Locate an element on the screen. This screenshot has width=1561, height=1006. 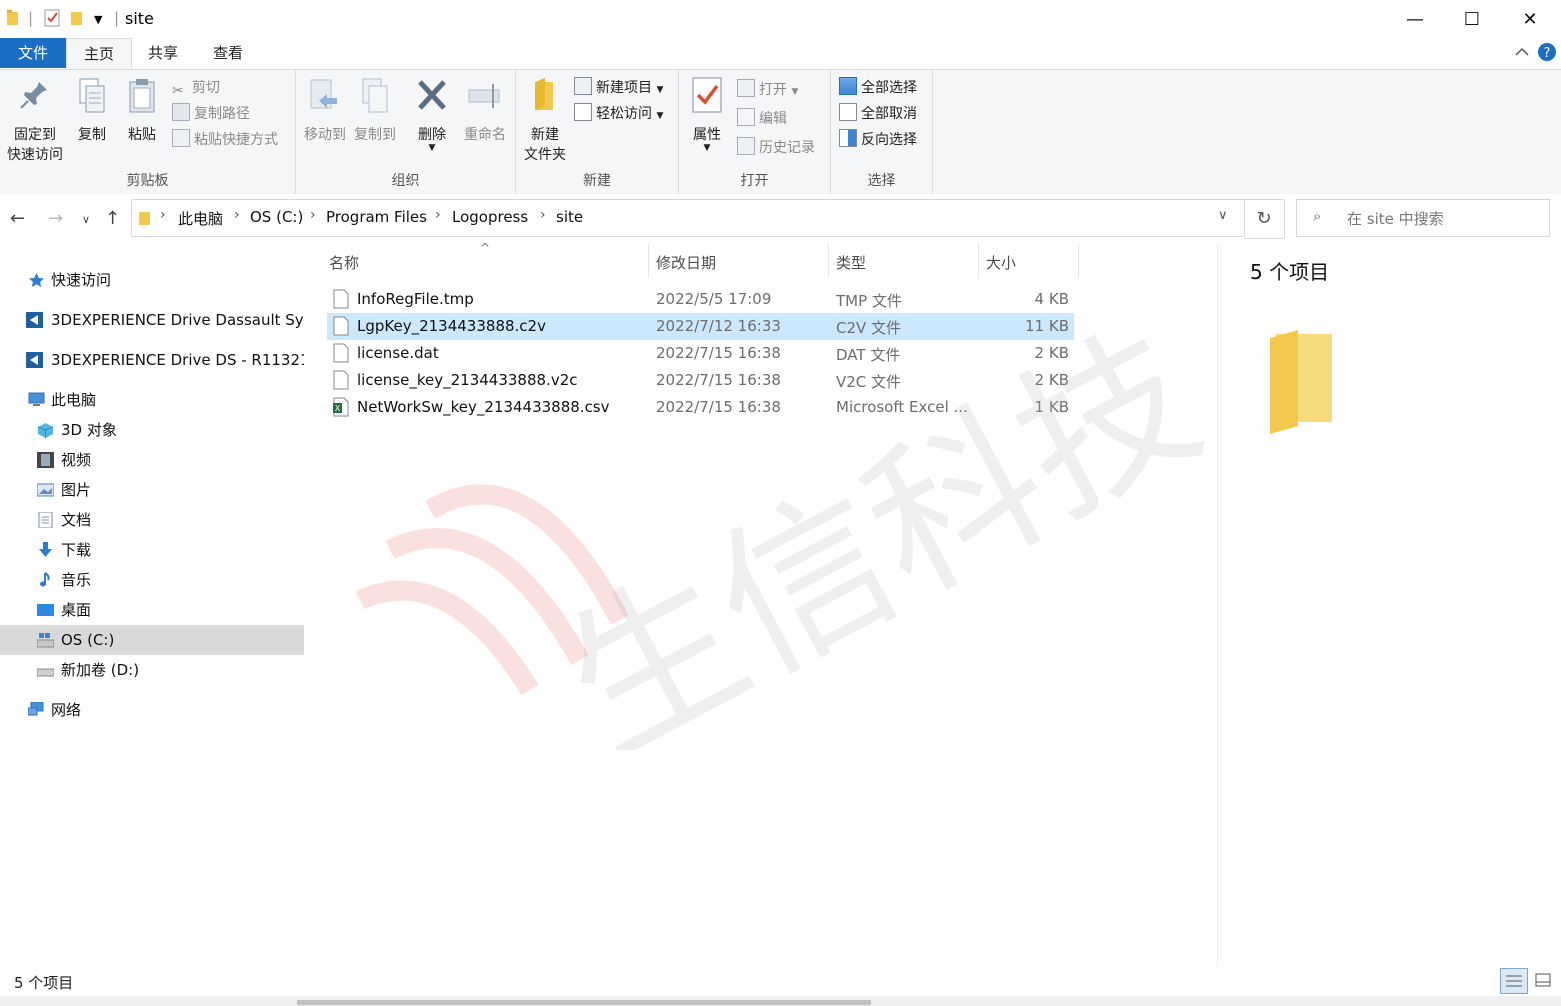
nav-documents-label: 文档 is located at coordinates (76, 520).